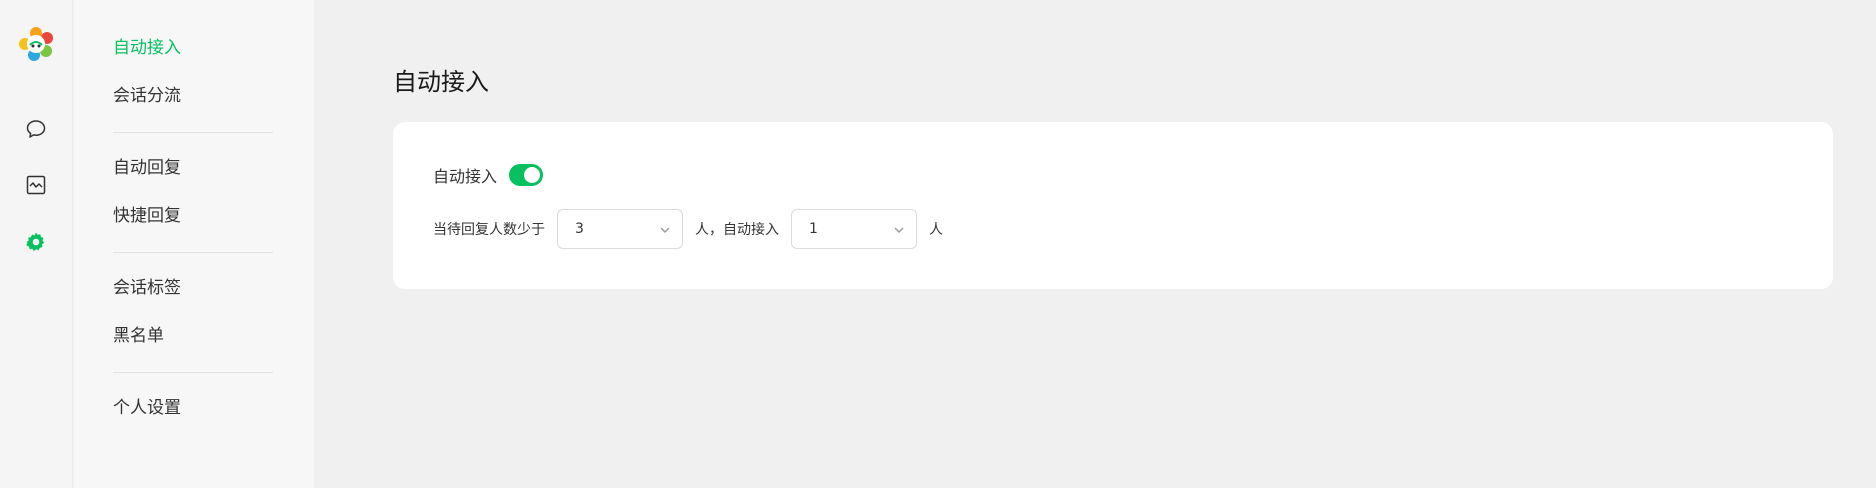  What do you see at coordinates (620, 229) in the screenshot?
I see `threshold-select: 3` at bounding box center [620, 229].